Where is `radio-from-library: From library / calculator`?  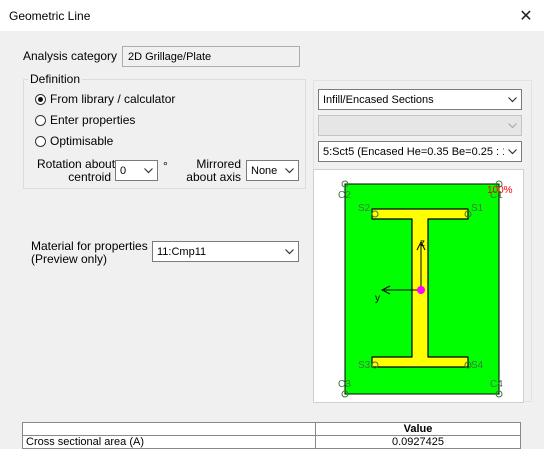 radio-from-library: From library / calculator is located at coordinates (105, 99).